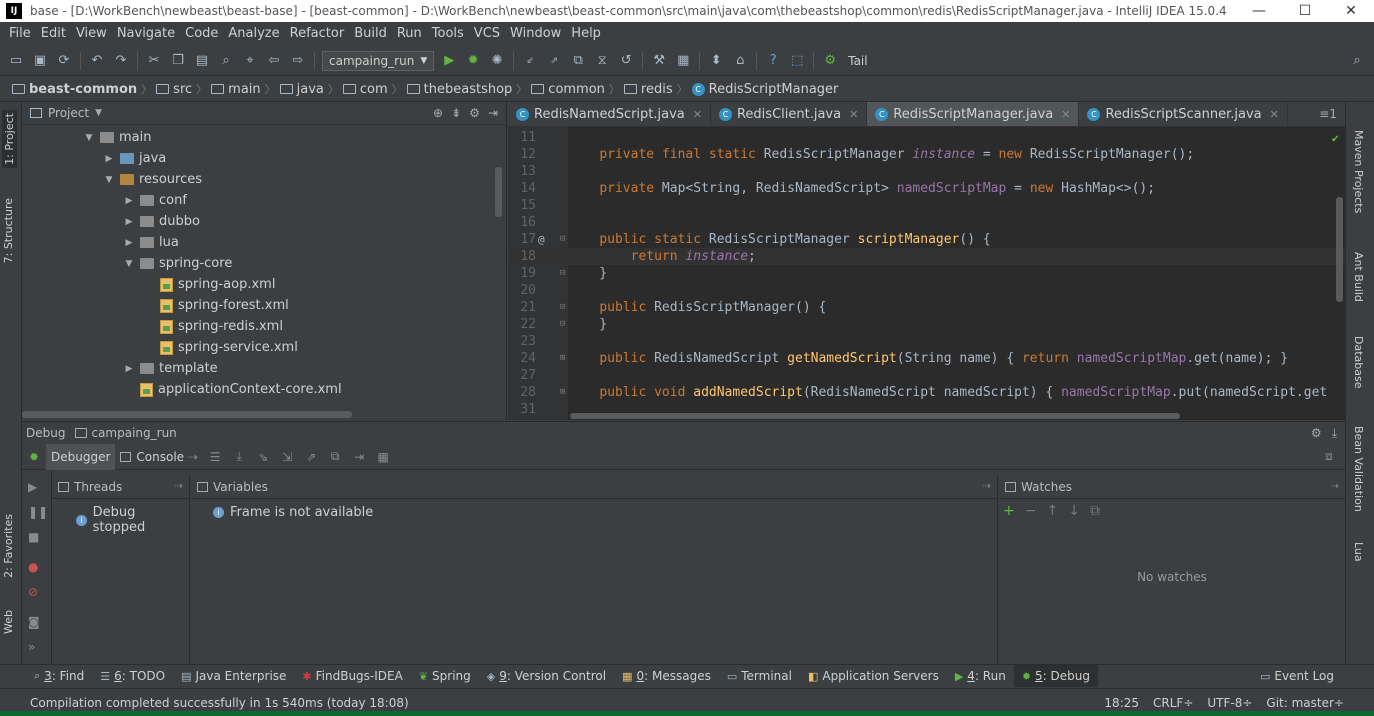 The image size is (1374, 716). Describe the element at coordinates (926, 222) in the screenshot. I see `code-line: 16` at that location.